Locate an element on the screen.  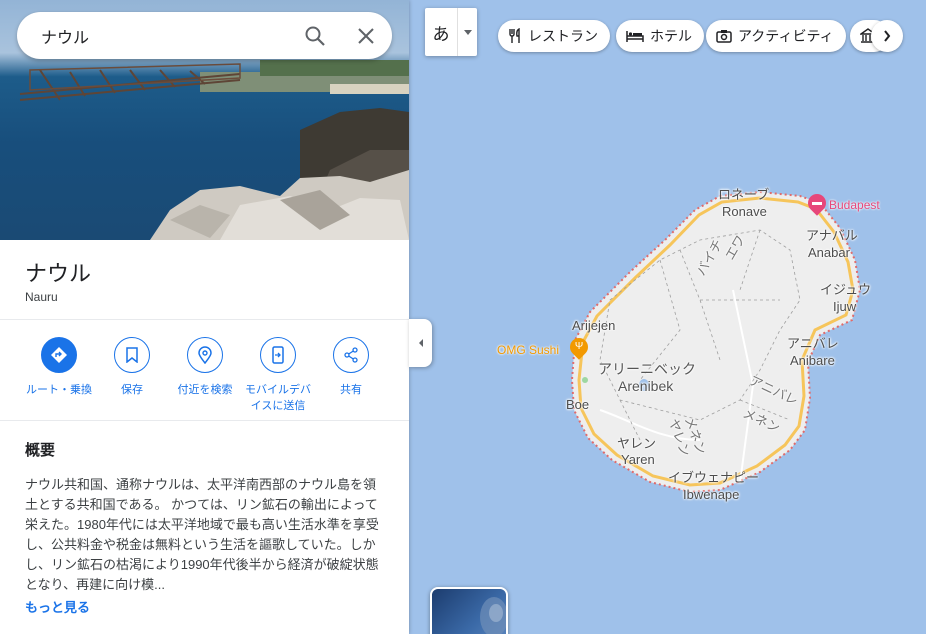
map-label-ijuw: Ijuw is located at coordinates (845, 306).